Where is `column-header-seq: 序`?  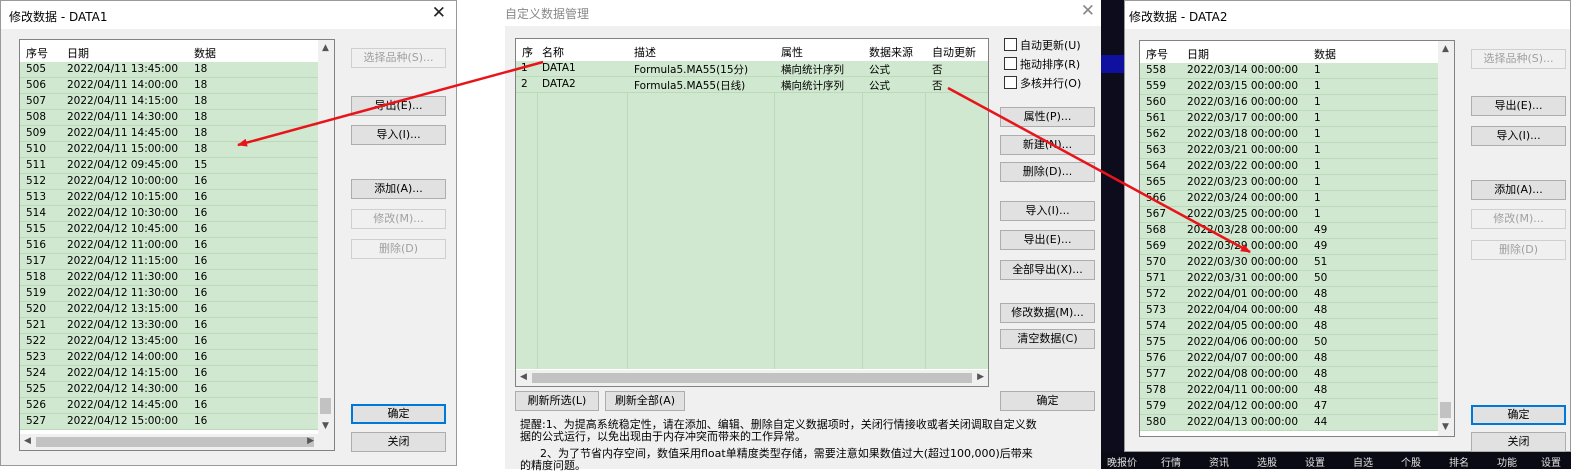
column-header-seq: 序 is located at coordinates (527, 52).